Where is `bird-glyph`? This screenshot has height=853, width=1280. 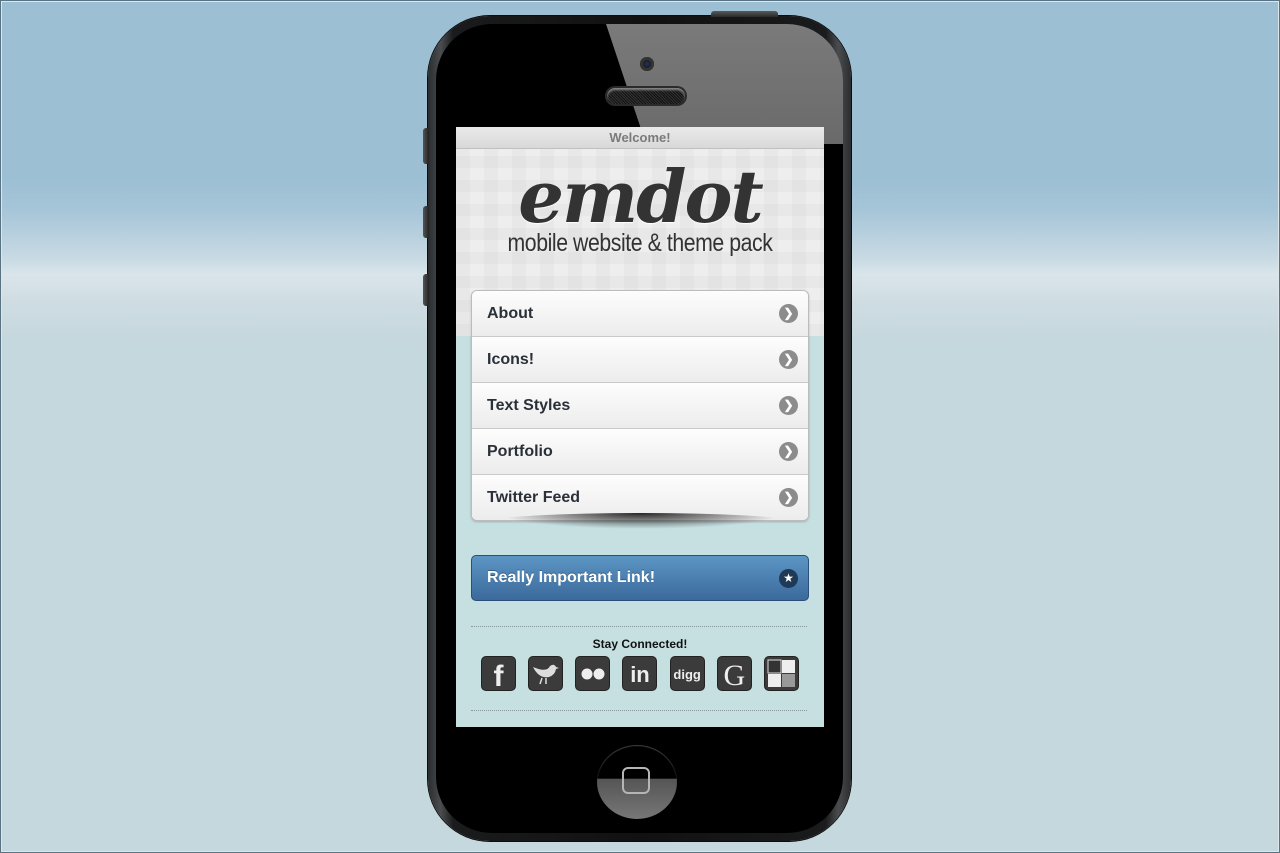 bird-glyph is located at coordinates (546, 674).